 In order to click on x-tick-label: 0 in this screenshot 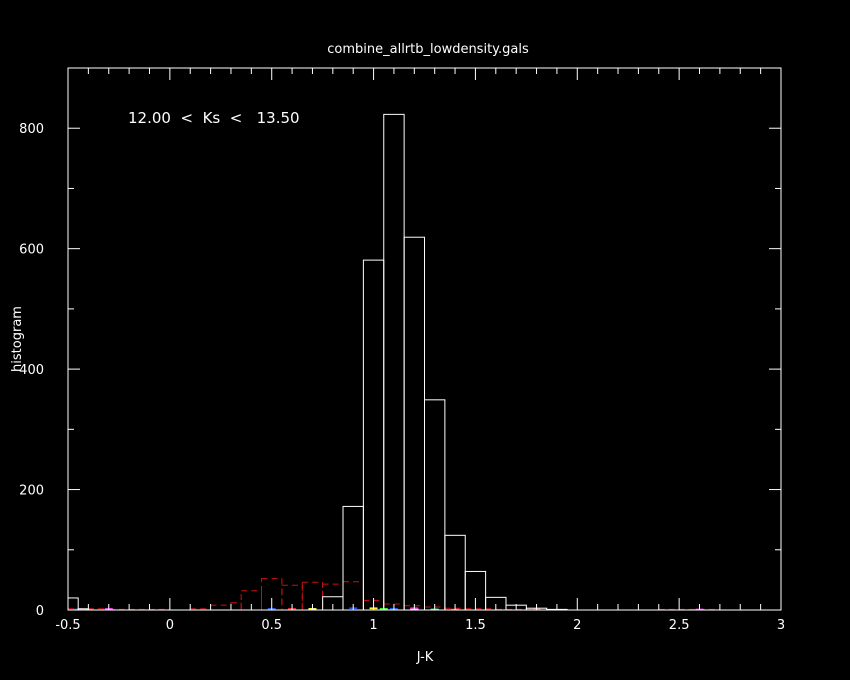, I will do `click(170, 625)`.